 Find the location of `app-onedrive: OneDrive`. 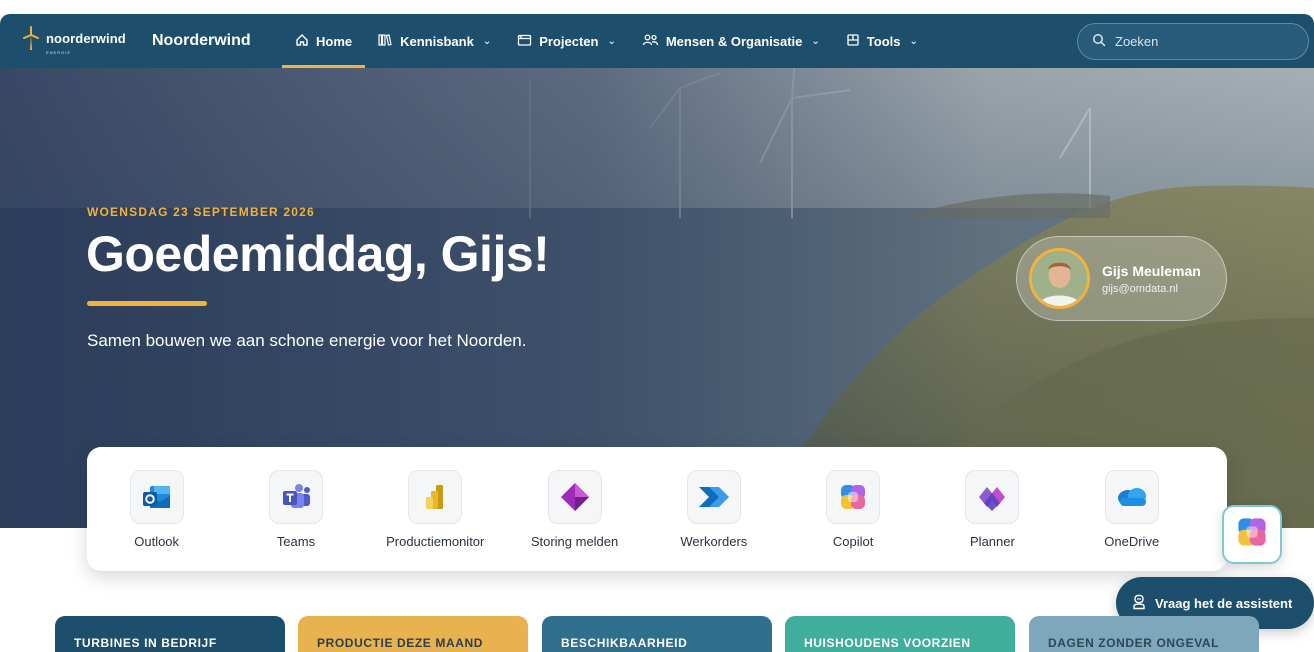

app-onedrive: OneDrive is located at coordinates (1131, 509).